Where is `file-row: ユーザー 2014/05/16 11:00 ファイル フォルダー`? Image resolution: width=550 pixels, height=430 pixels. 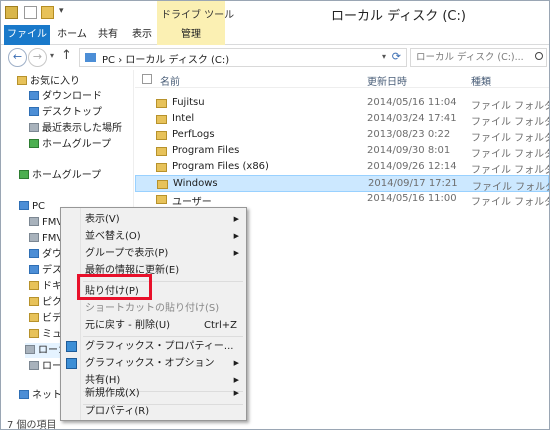 file-row: ユーザー 2014/05/16 11:00 ファイル フォルダー is located at coordinates (342, 199).